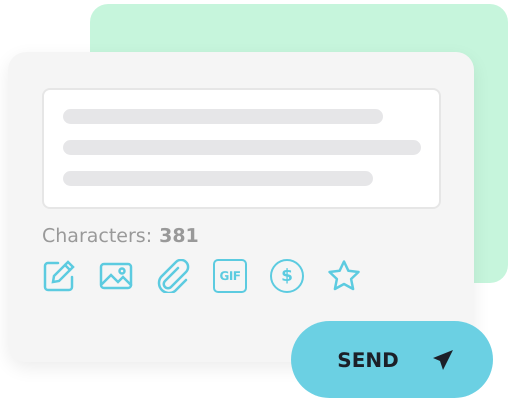 The image size is (512, 403). What do you see at coordinates (97, 236) in the screenshot?
I see `character-count-label: Characters:` at bounding box center [97, 236].